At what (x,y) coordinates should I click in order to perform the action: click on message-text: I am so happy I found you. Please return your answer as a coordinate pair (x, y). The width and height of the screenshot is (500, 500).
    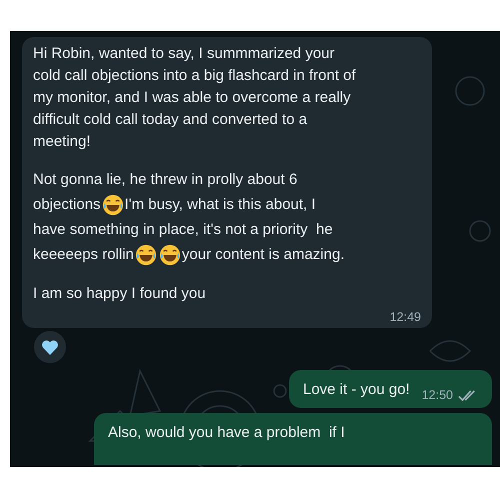
    Looking at the image, I should click on (119, 294).